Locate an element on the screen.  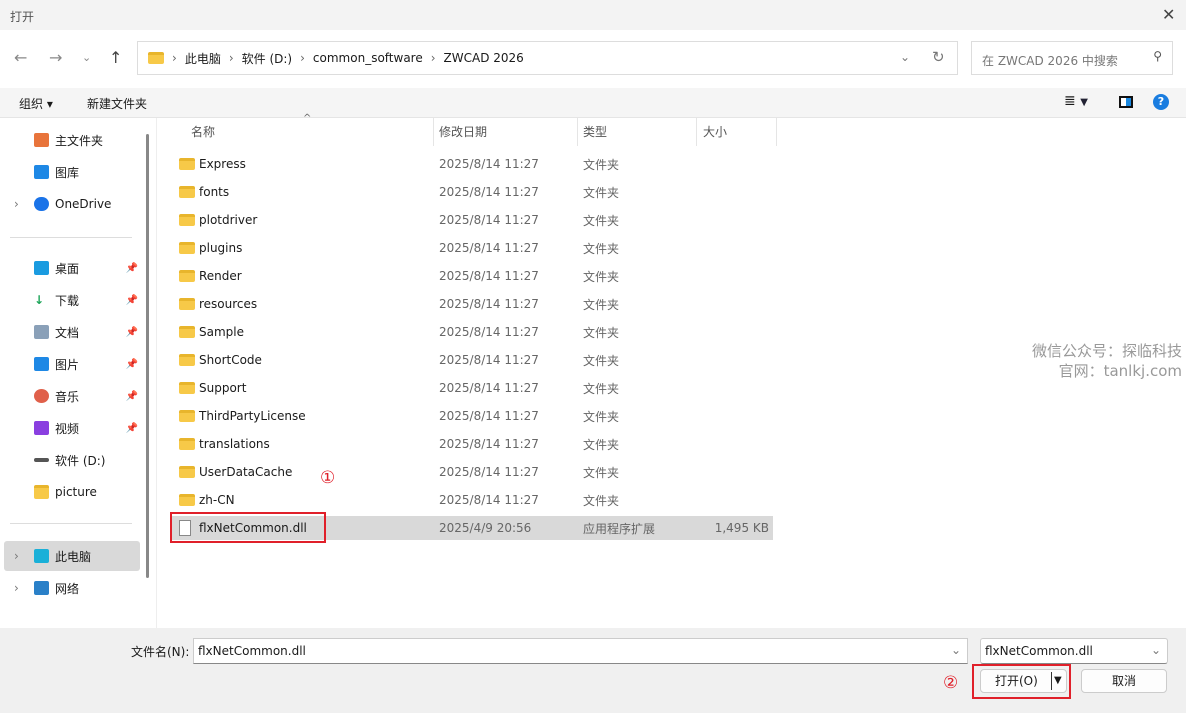
file-name: zh-CN is located at coordinates (217, 500).